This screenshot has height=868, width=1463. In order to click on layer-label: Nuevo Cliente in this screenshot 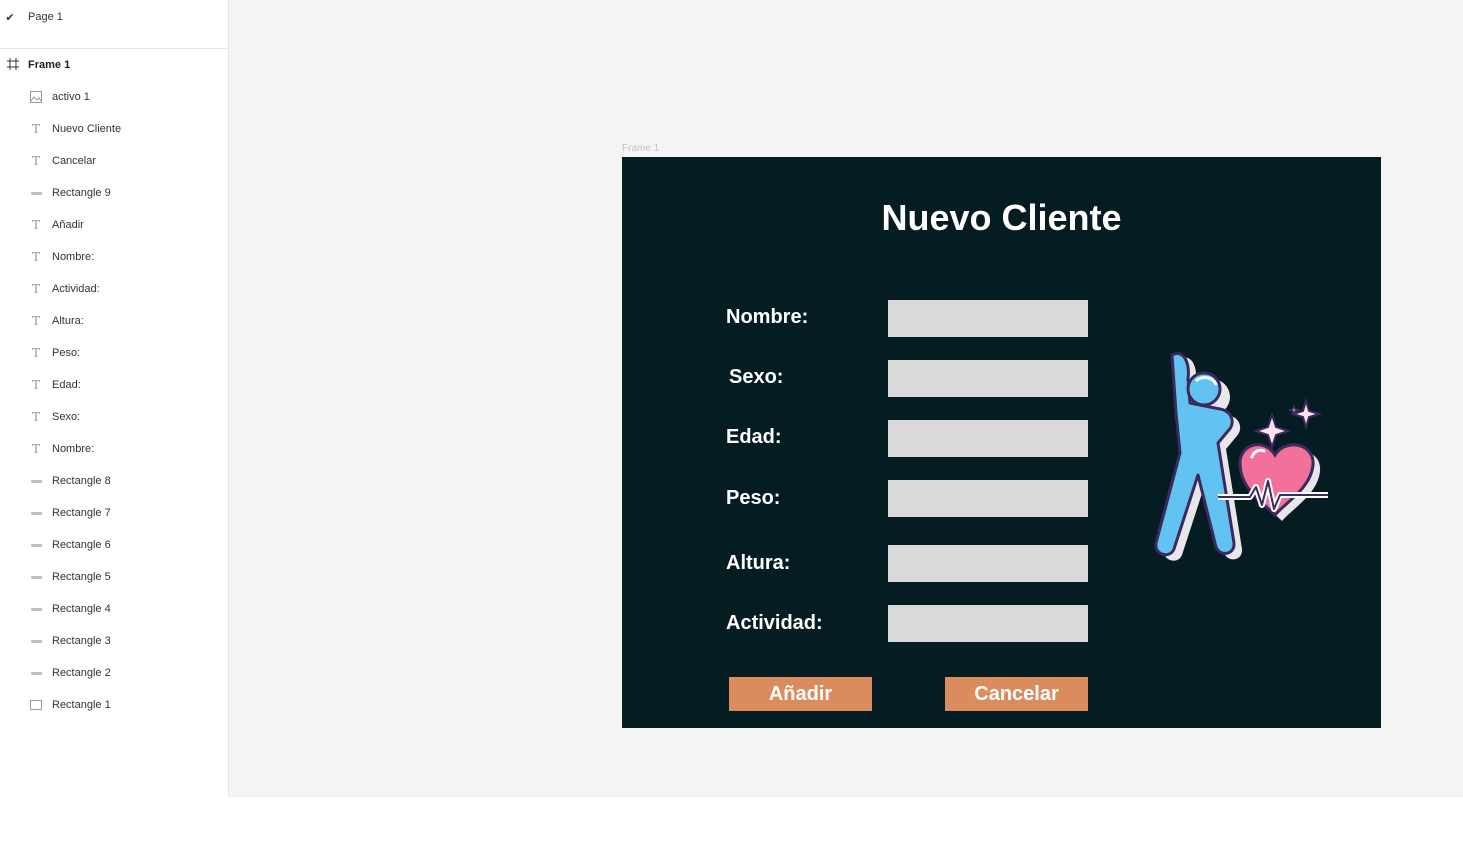, I will do `click(87, 129)`.